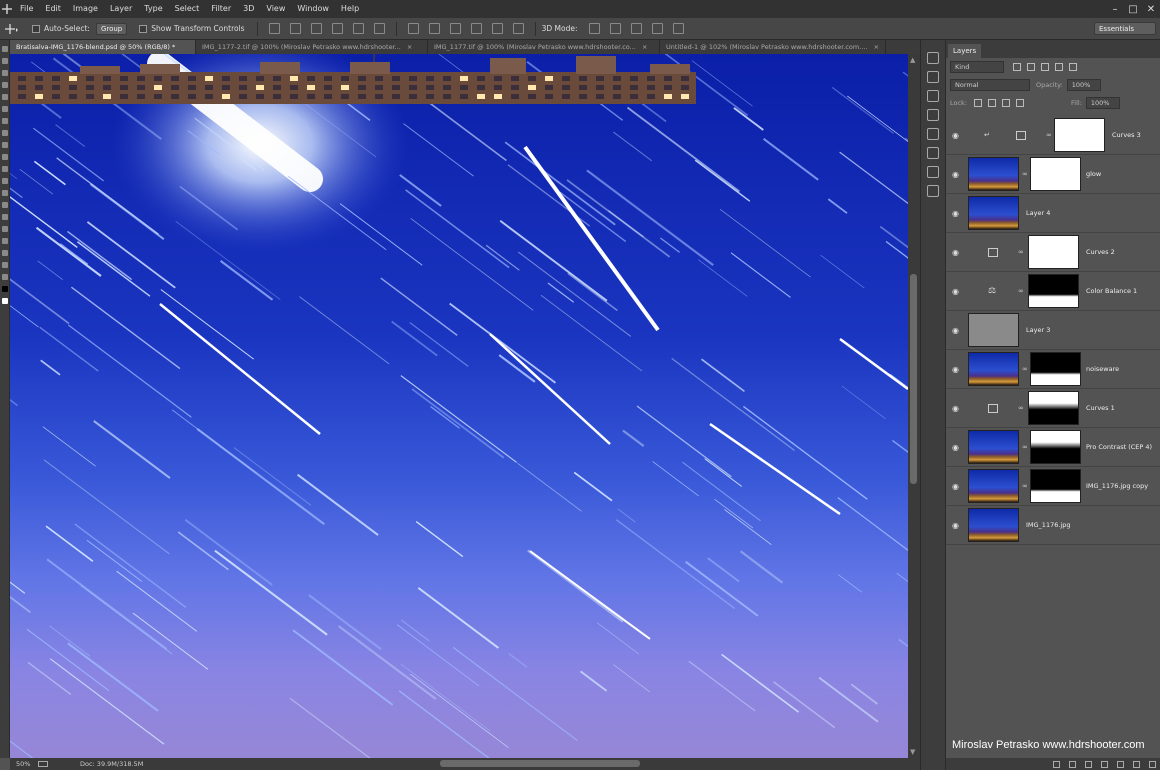 The width and height of the screenshot is (1160, 770). I want to click on align-hcenter-icon, so click(358, 28).